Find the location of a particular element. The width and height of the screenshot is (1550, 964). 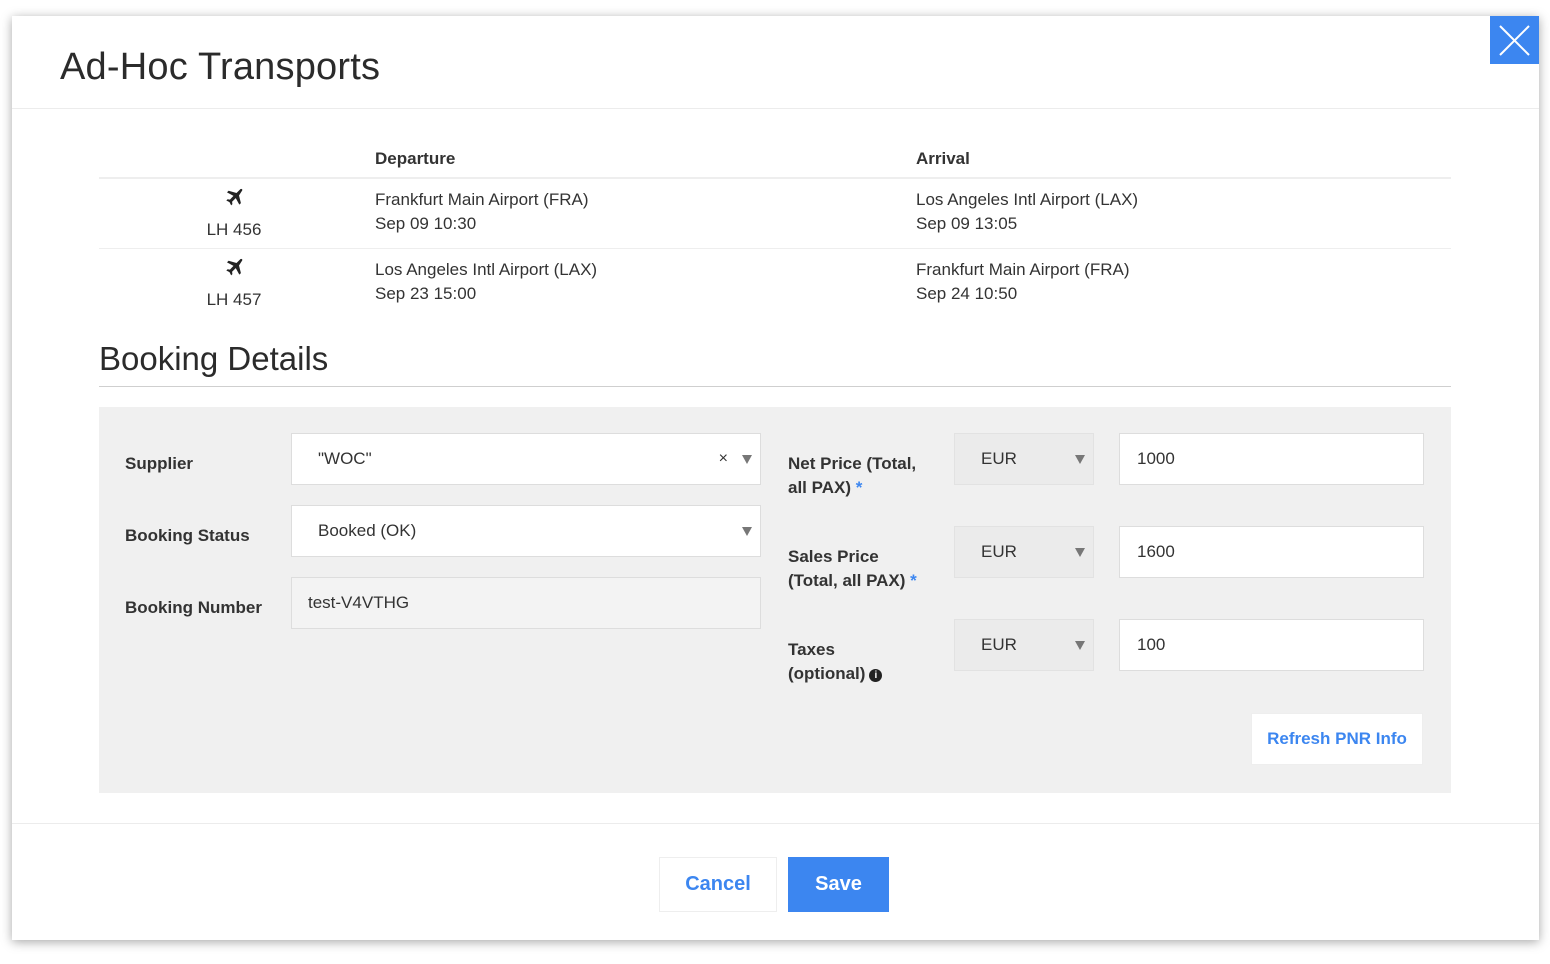

booking-status-select: Booked (OK) is located at coordinates (526, 531).